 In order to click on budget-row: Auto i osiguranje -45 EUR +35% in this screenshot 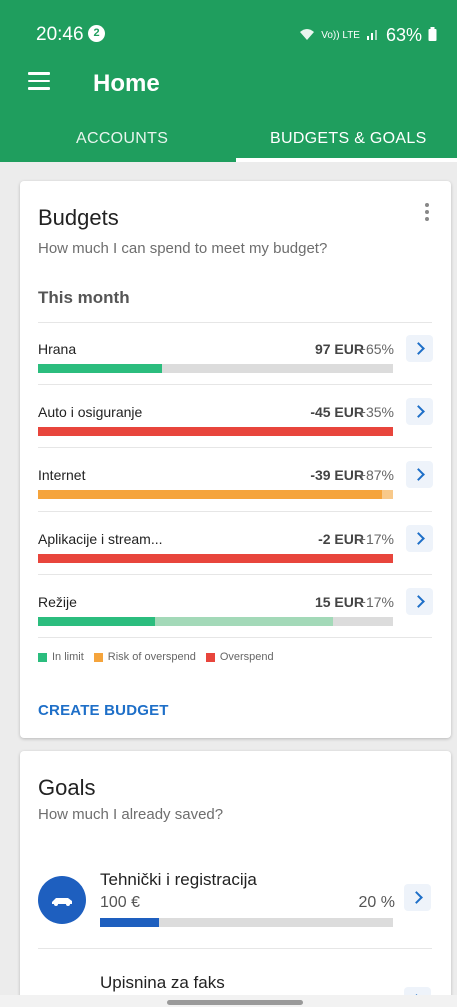, I will do `click(235, 431)`.